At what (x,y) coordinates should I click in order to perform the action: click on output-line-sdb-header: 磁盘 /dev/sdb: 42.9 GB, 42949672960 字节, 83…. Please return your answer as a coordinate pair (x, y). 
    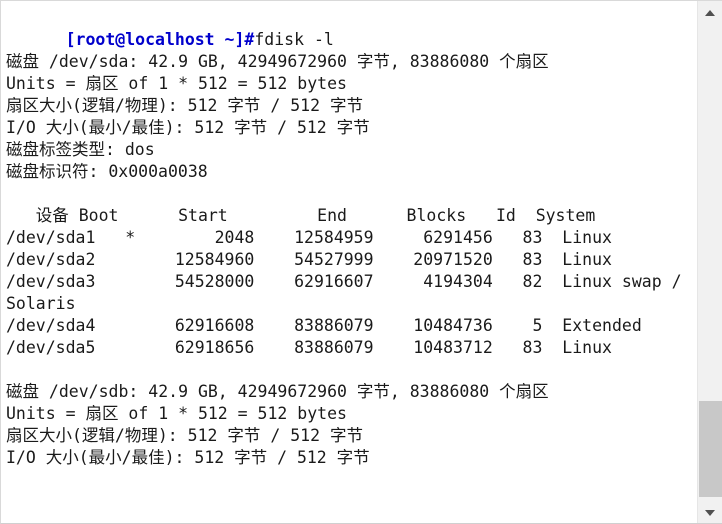
    Looking at the image, I should click on (277, 391).